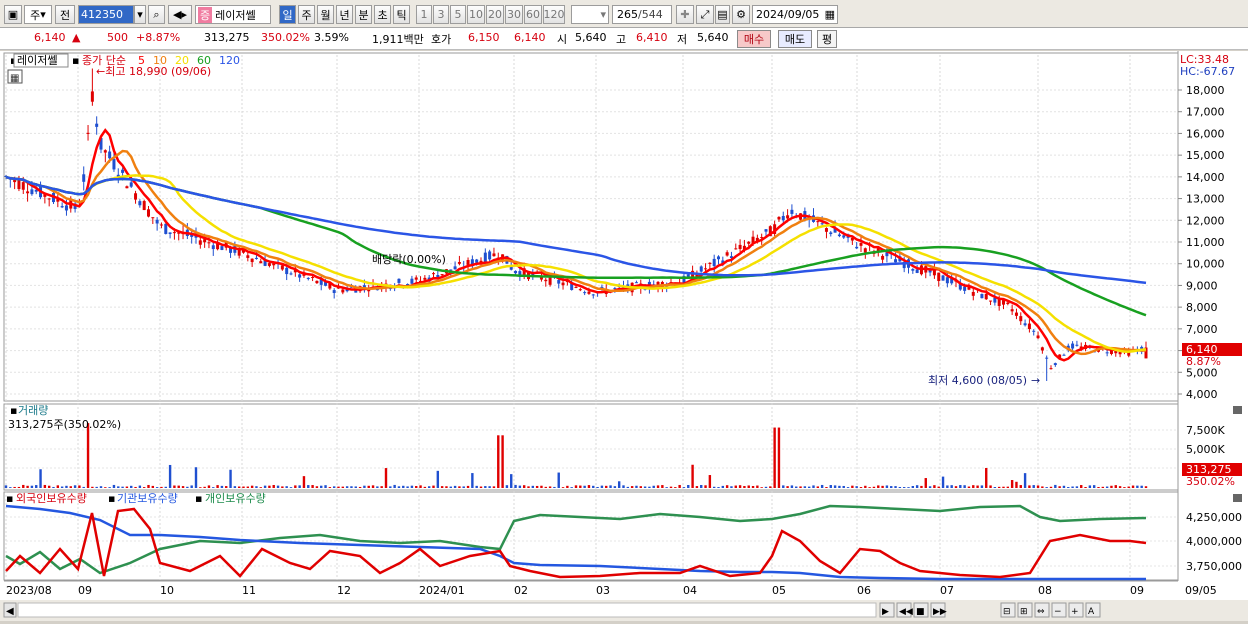 This screenshot has width=1248, height=624. Describe the element at coordinates (401, 14) in the screenshot. I see `period-button-6: 틱` at that location.